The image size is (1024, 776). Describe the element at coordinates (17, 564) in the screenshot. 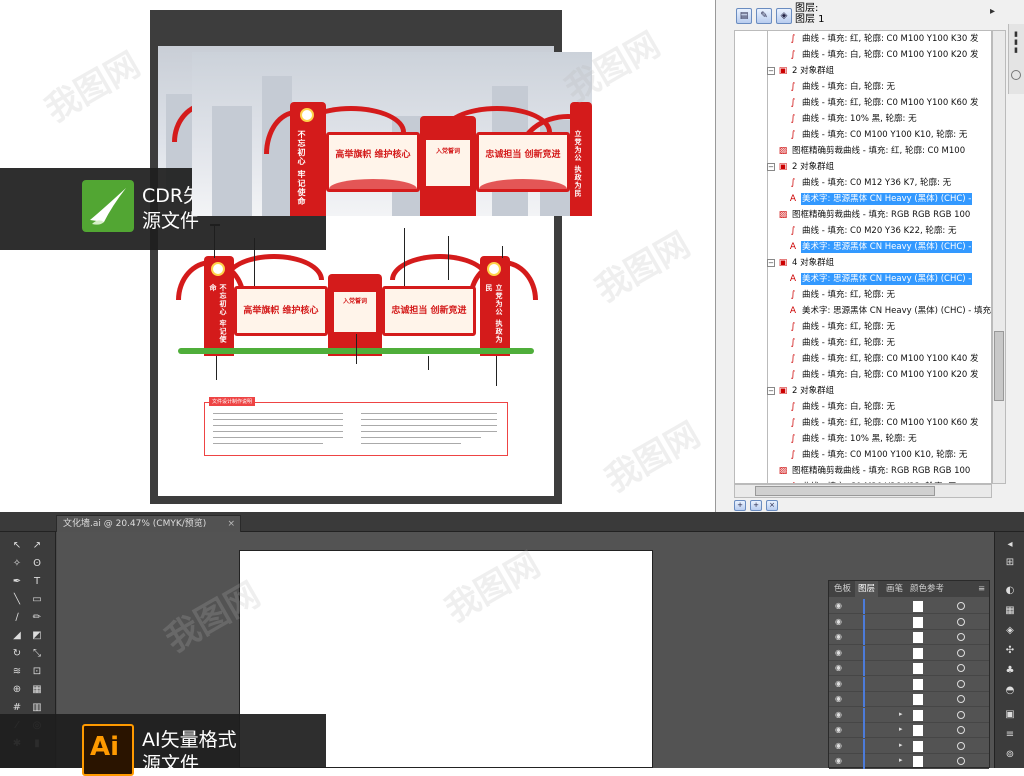

I see `magic-wand-tool-icon: ✧` at that location.